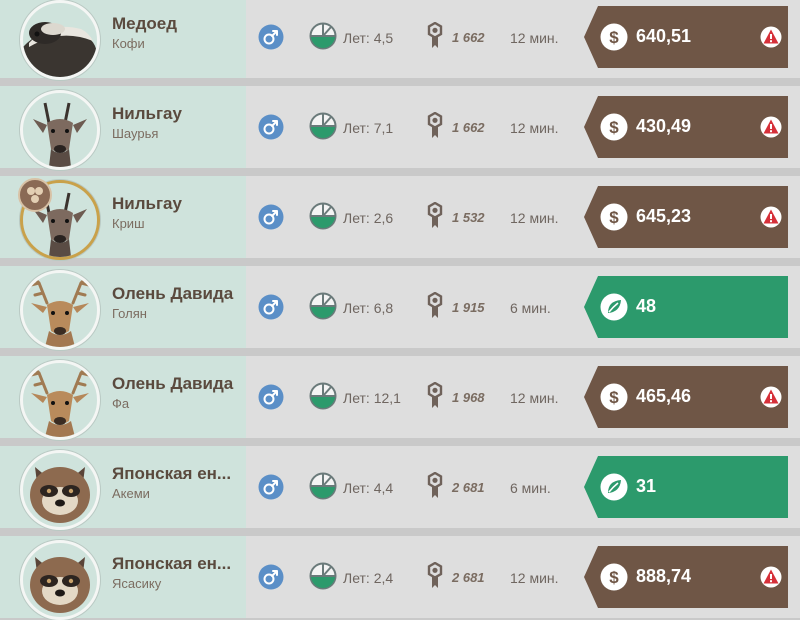 This screenshot has width=800, height=620. What do you see at coordinates (372, 398) in the screenshot?
I see `animal-age: Лет: 12,1` at bounding box center [372, 398].